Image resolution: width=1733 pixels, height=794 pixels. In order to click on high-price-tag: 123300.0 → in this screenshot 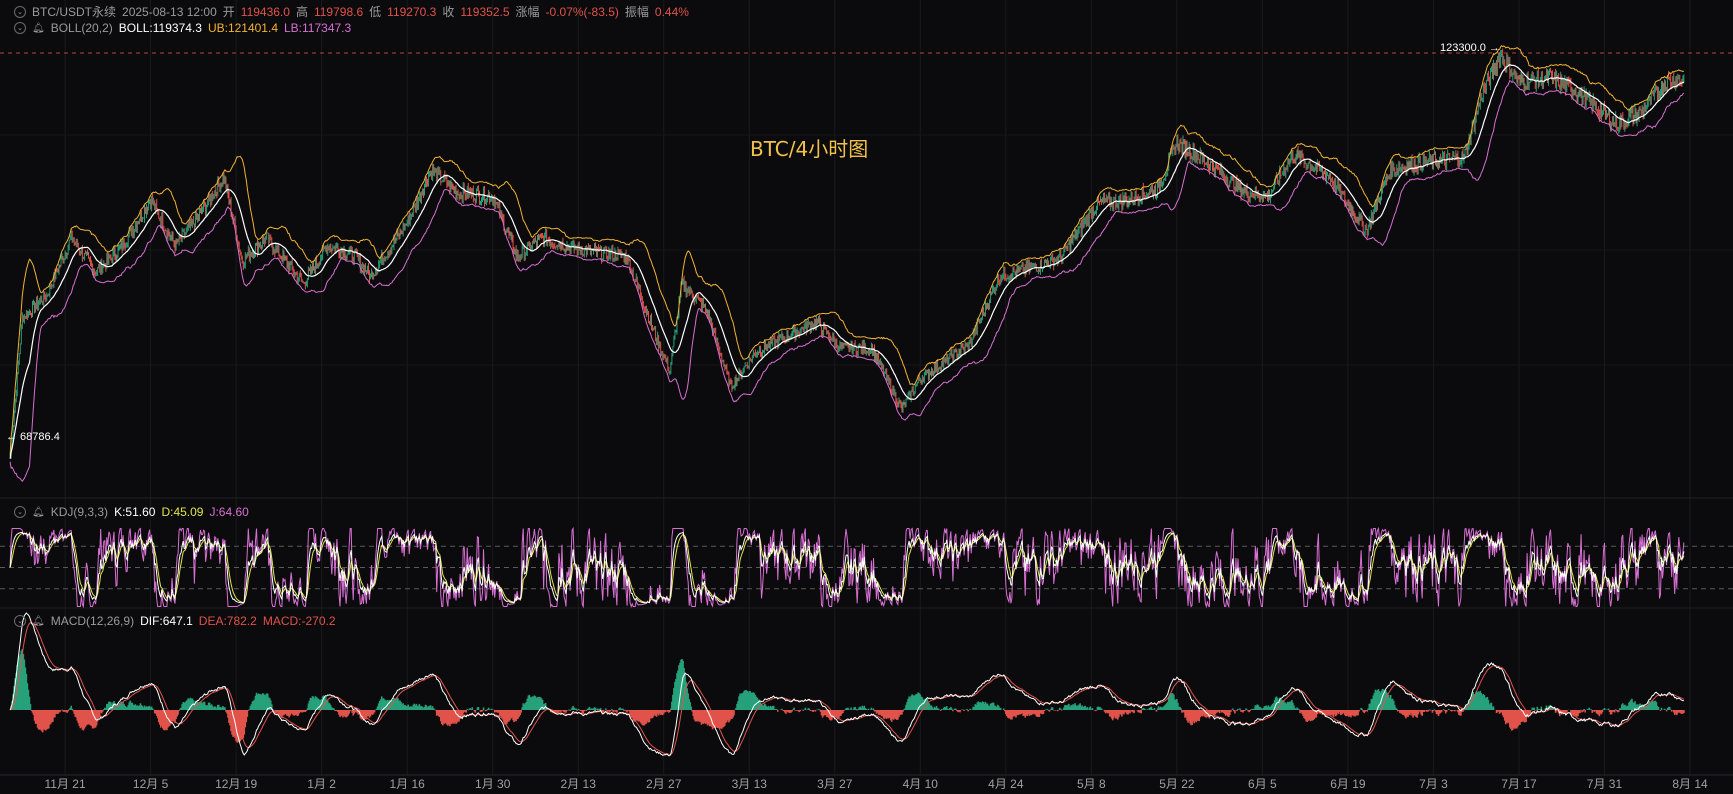, I will do `click(1470, 48)`.